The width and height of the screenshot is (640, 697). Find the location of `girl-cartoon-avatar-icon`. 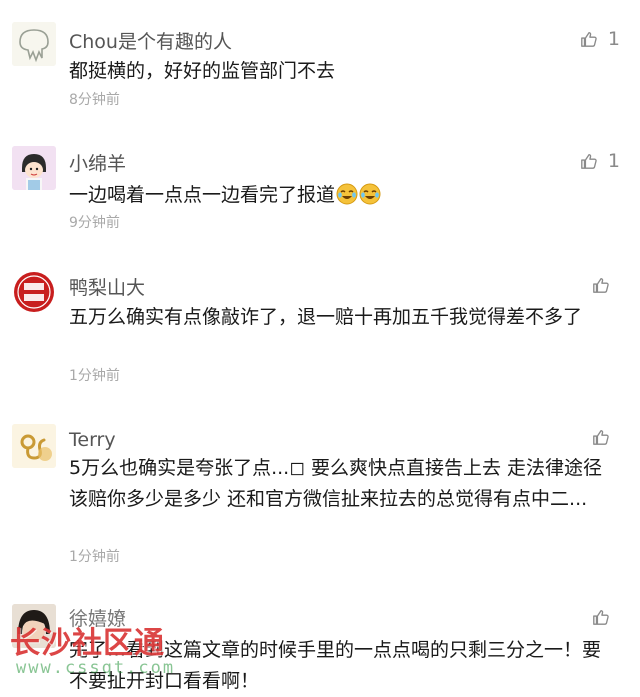

girl-cartoon-avatar-icon is located at coordinates (34, 168).